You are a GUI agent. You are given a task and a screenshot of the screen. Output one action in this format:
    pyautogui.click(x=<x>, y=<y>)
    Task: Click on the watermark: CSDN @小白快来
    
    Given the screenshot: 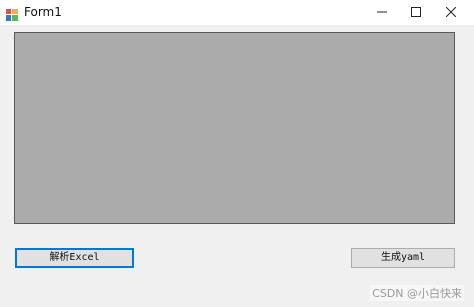 What is the action you would take?
    pyautogui.click(x=417, y=293)
    